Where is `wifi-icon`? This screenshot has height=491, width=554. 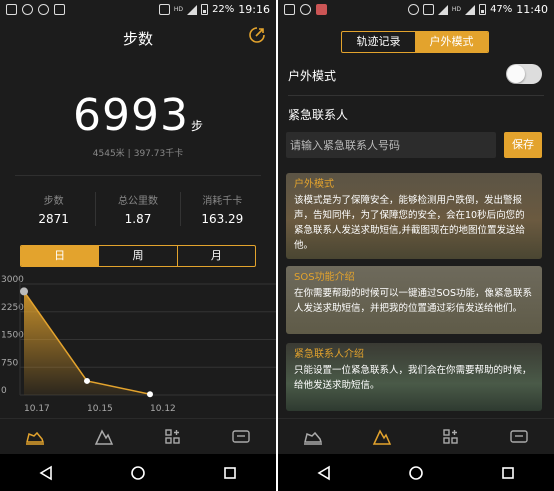 wifi-icon is located at coordinates (442, 9).